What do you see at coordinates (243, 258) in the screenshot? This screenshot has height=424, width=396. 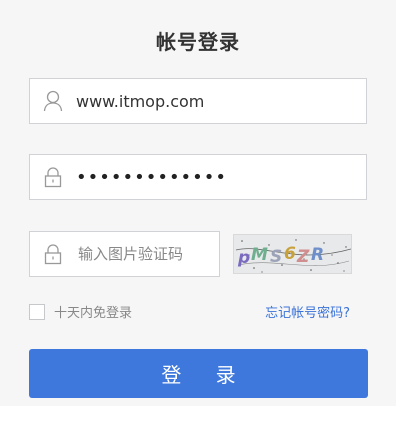 I see `svg-text: p` at bounding box center [243, 258].